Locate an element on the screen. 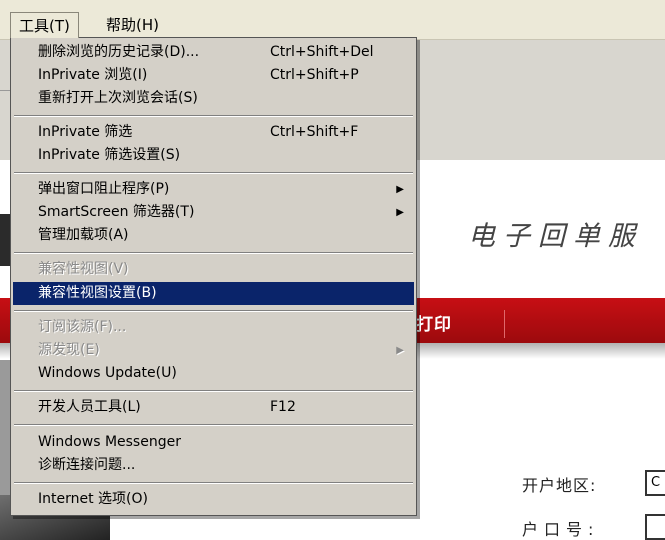 The image size is (665, 540). menu-item-shortcut: F12 is located at coordinates (283, 407).